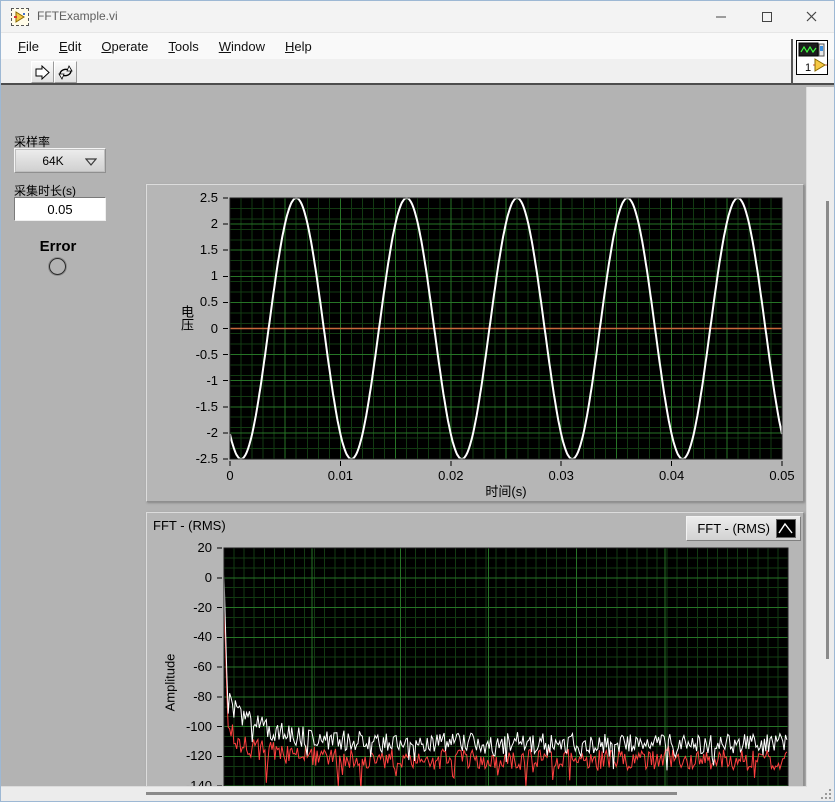 The width and height of the screenshot is (835, 802). Describe the element at coordinates (186, 318) in the screenshot. I see `waveform-y-axis-label: 电压` at that location.